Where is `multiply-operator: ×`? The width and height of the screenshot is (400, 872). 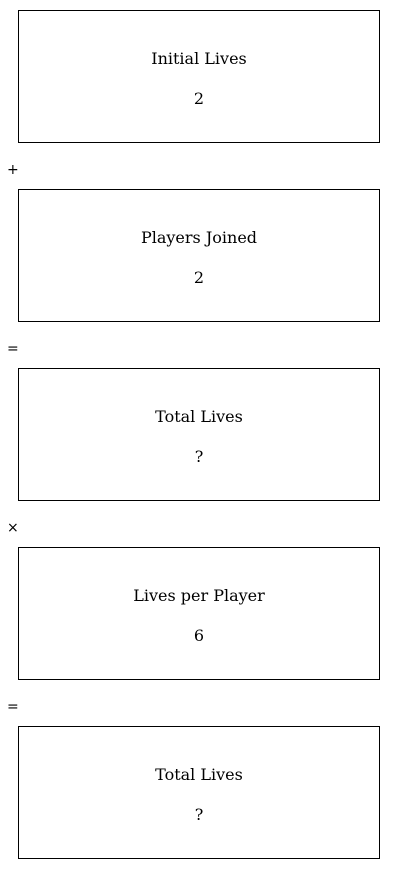
multiply-operator: × is located at coordinates (13, 528).